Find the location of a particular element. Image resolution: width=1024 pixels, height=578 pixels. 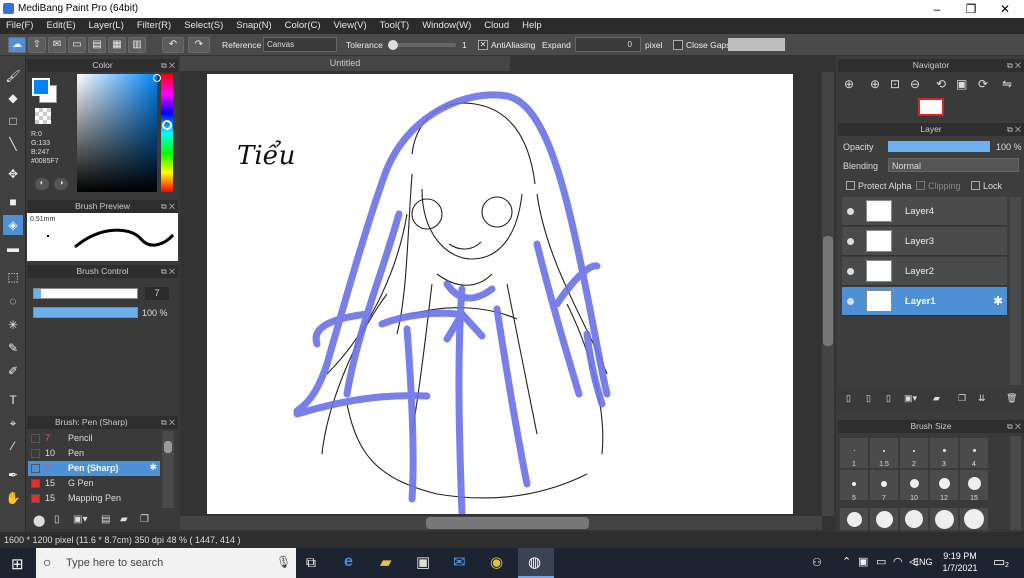

windows-start-icon: ⊞ is located at coordinates (17, 564).